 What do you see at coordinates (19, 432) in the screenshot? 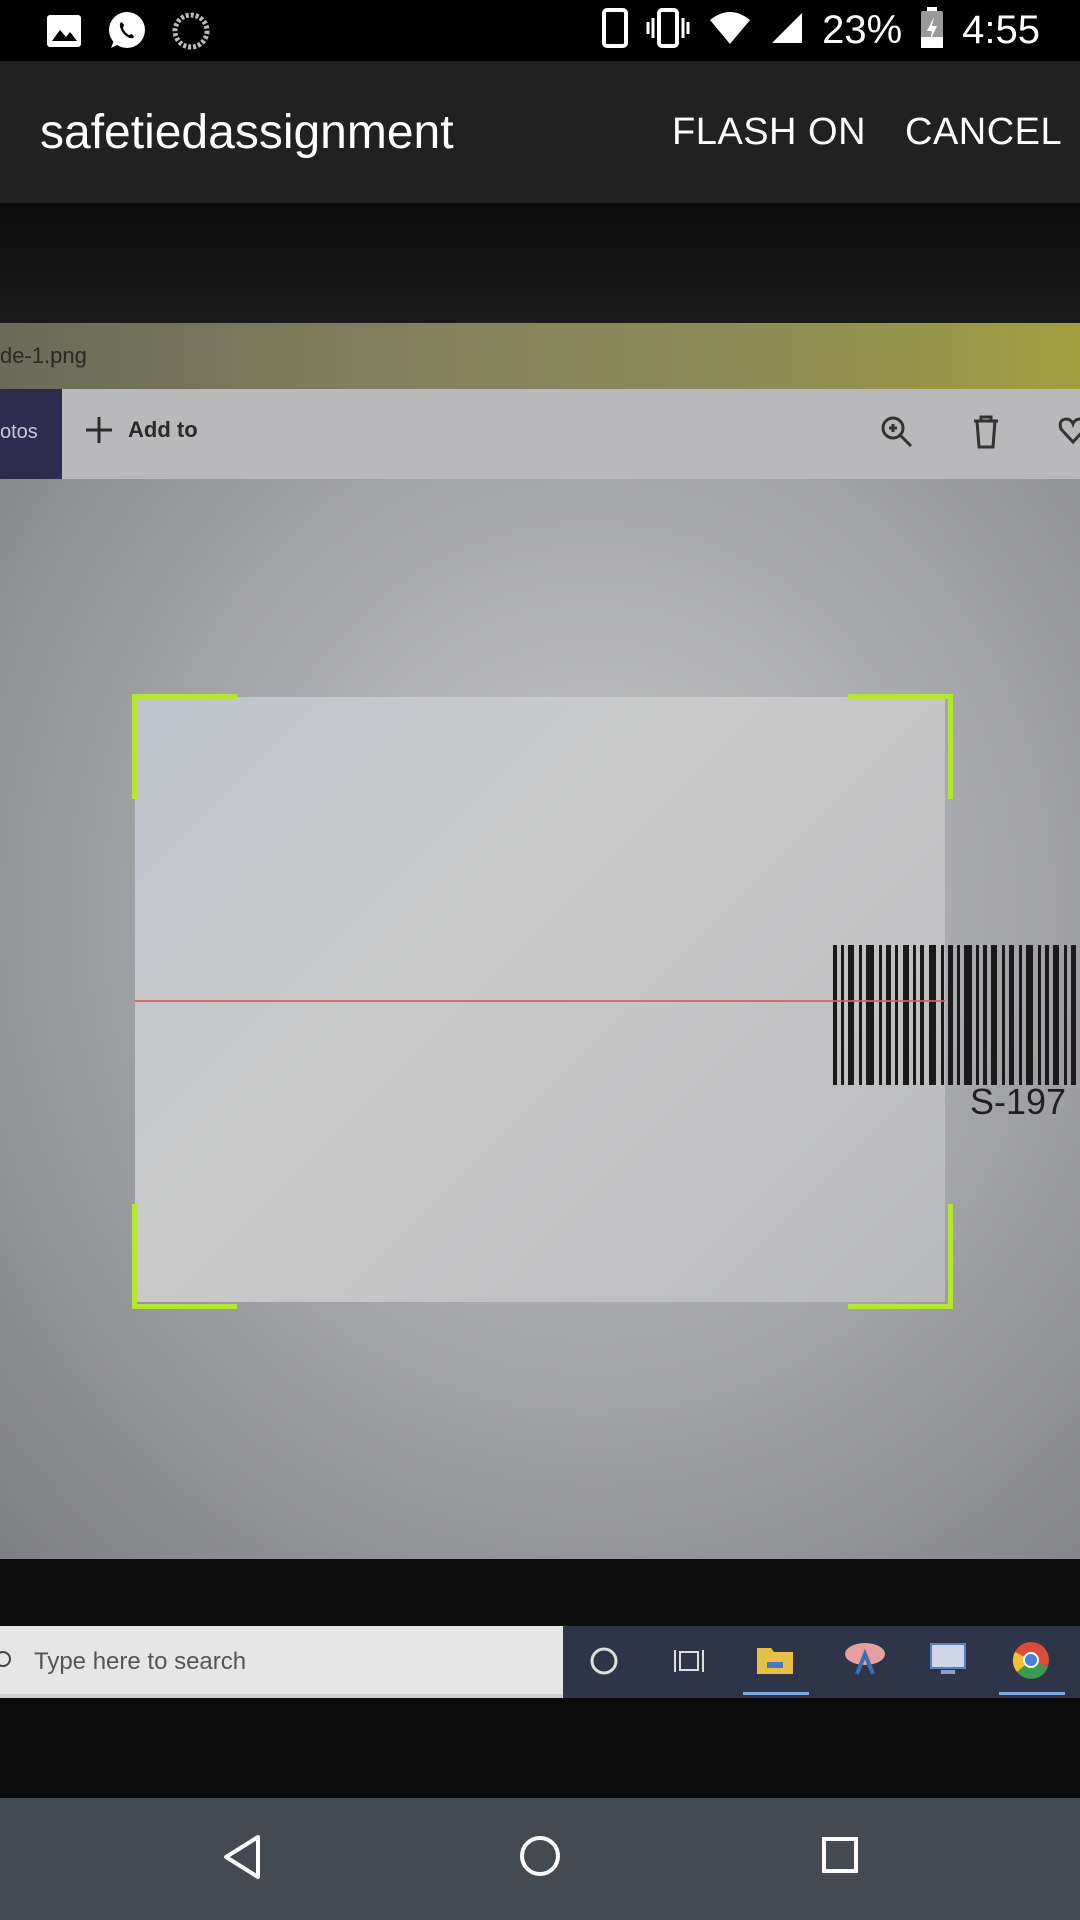
I see `photos-tab-label: otos` at bounding box center [19, 432].